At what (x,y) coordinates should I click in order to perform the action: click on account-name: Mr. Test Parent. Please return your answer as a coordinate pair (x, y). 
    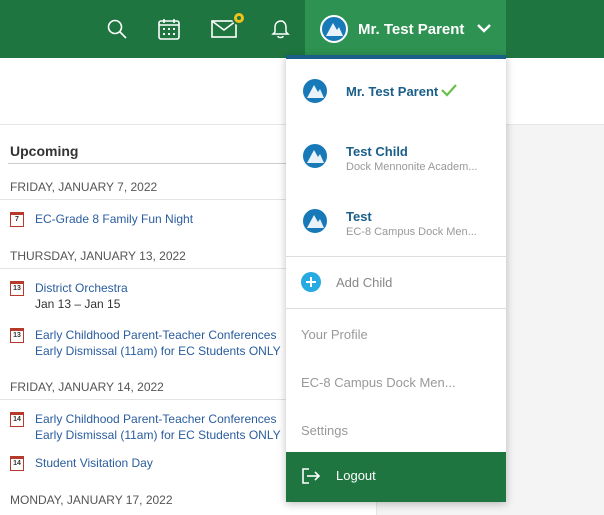
    Looking at the image, I should click on (392, 91).